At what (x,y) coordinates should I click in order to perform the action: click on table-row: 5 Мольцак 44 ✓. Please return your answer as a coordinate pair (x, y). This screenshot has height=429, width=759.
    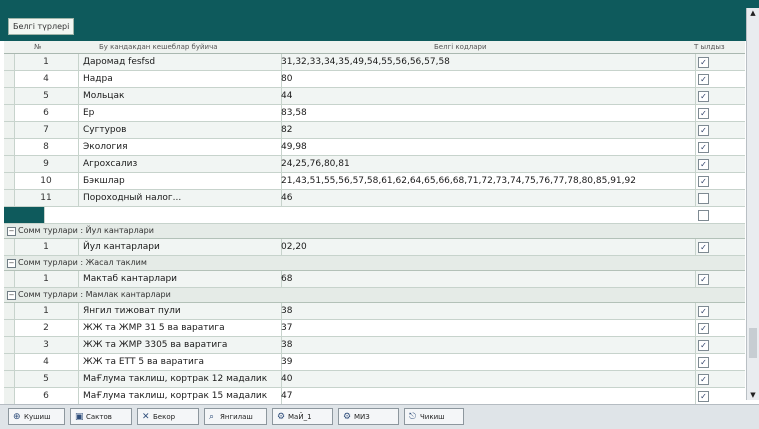
    Looking at the image, I should click on (374, 96).